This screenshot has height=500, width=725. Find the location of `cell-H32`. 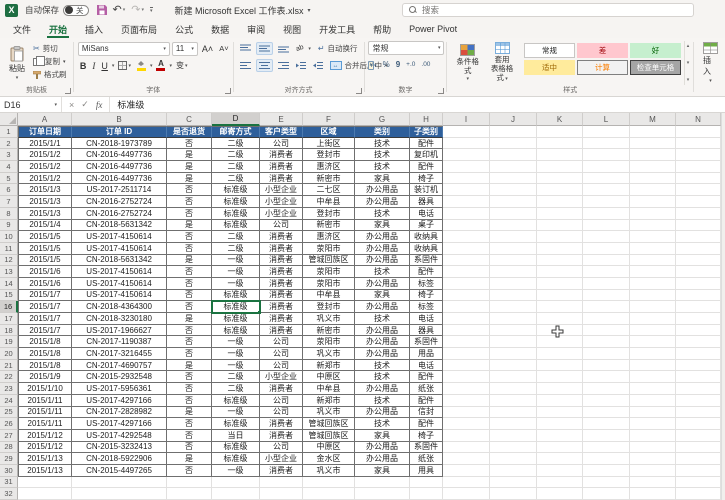

cell-H32 is located at coordinates (426, 494).